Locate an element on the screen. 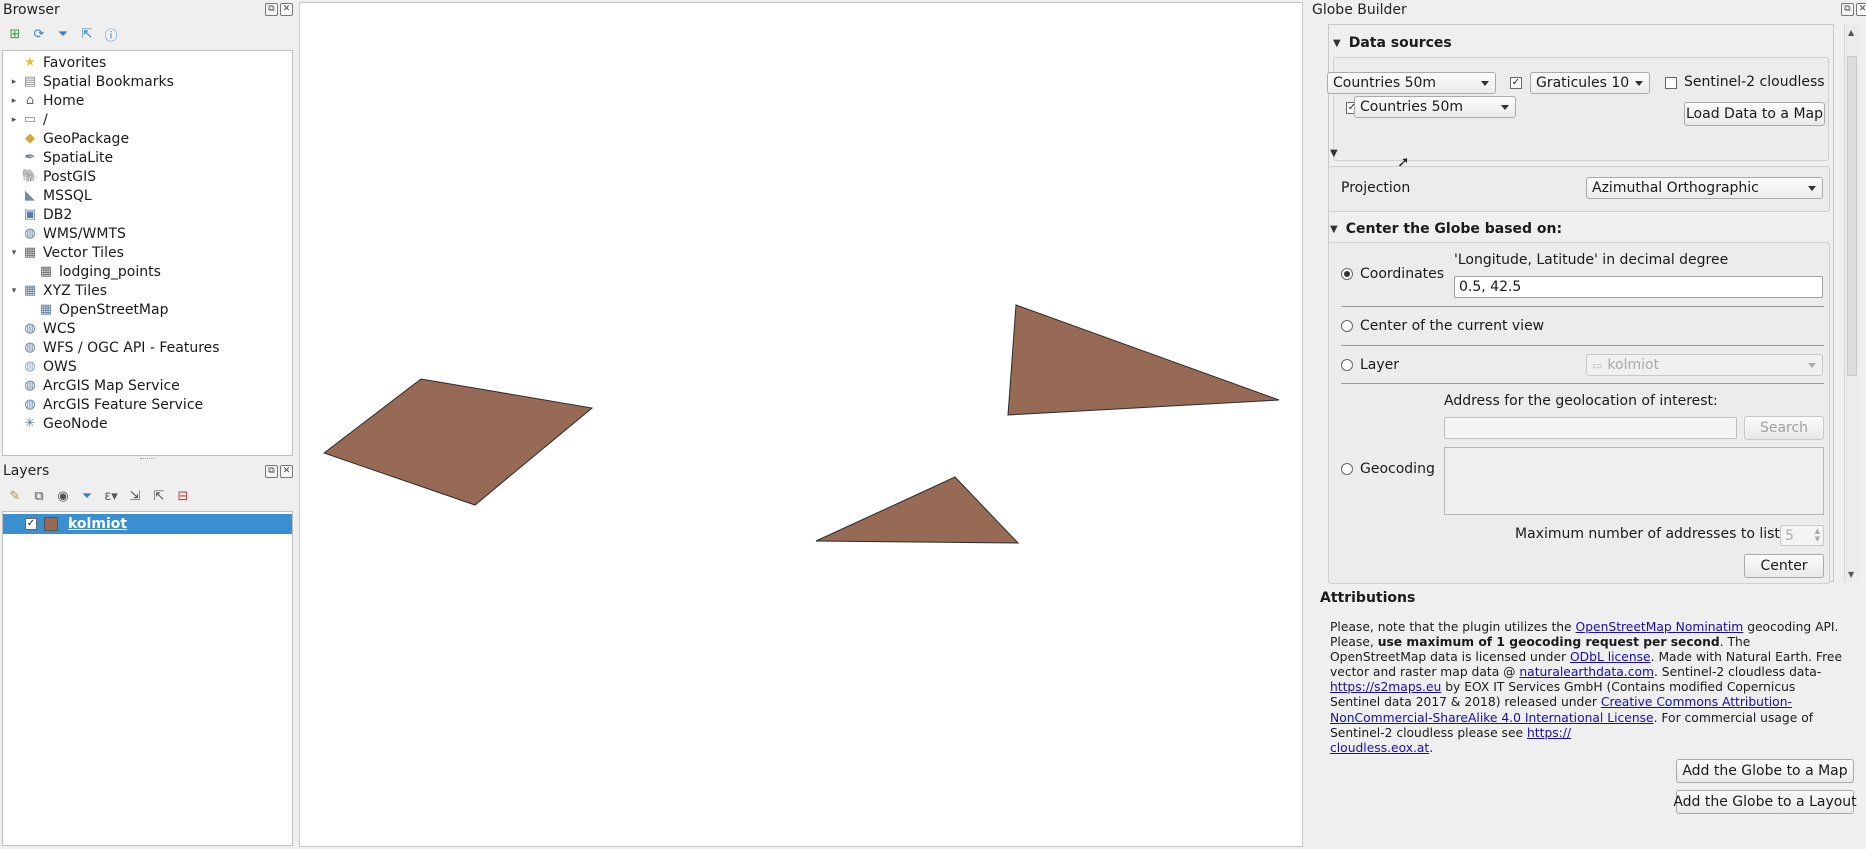  browser-item: ★ Favorites is located at coordinates (56, 62).